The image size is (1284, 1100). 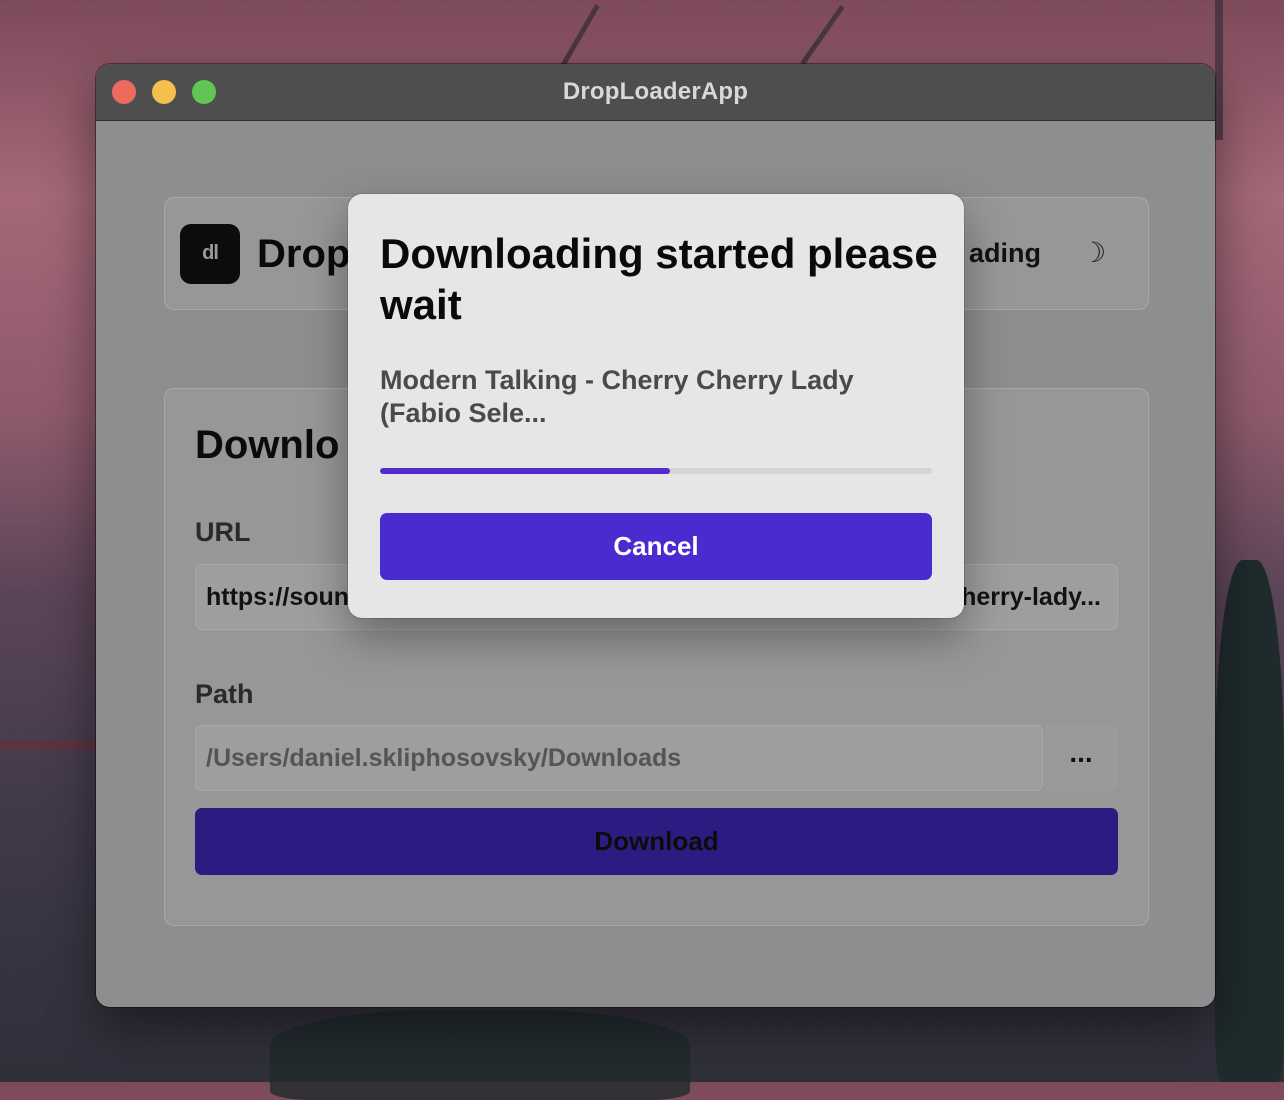 I want to click on wallpaper-bridge-cable, so click(x=822, y=35).